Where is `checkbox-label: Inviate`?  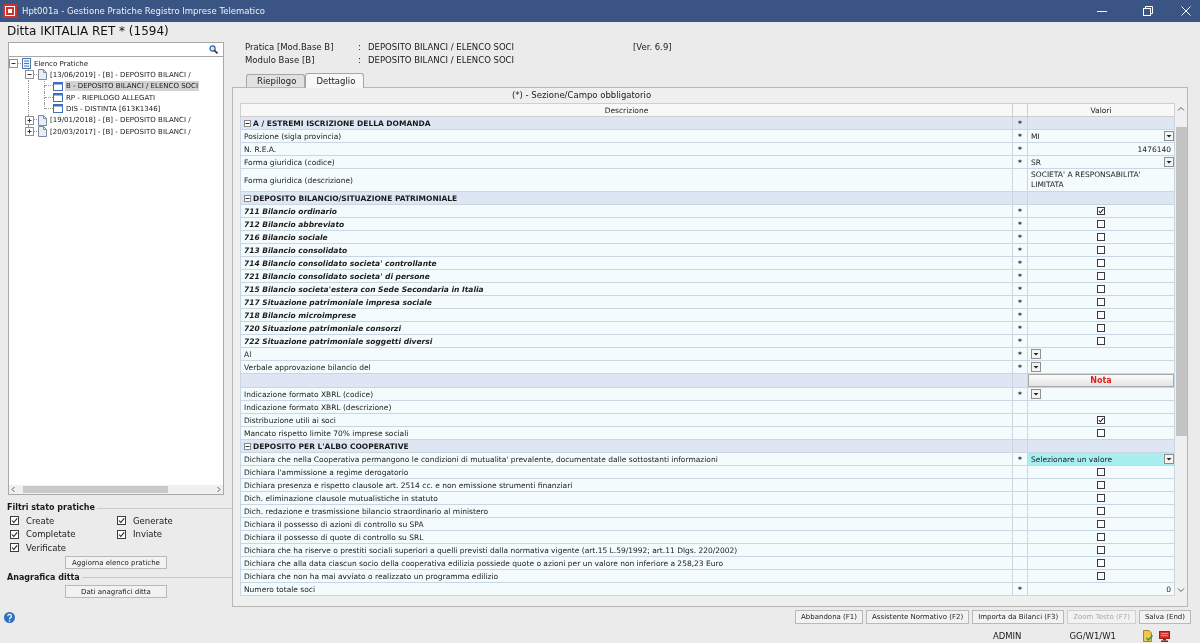
checkbox-label: Inviate is located at coordinates (148, 534).